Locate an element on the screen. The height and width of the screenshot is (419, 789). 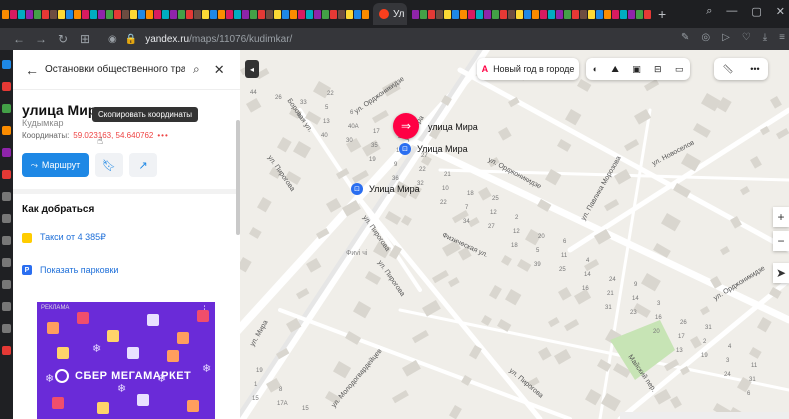
taxi-row: Такси от 4 385₽ is located at coordinates (64, 237).